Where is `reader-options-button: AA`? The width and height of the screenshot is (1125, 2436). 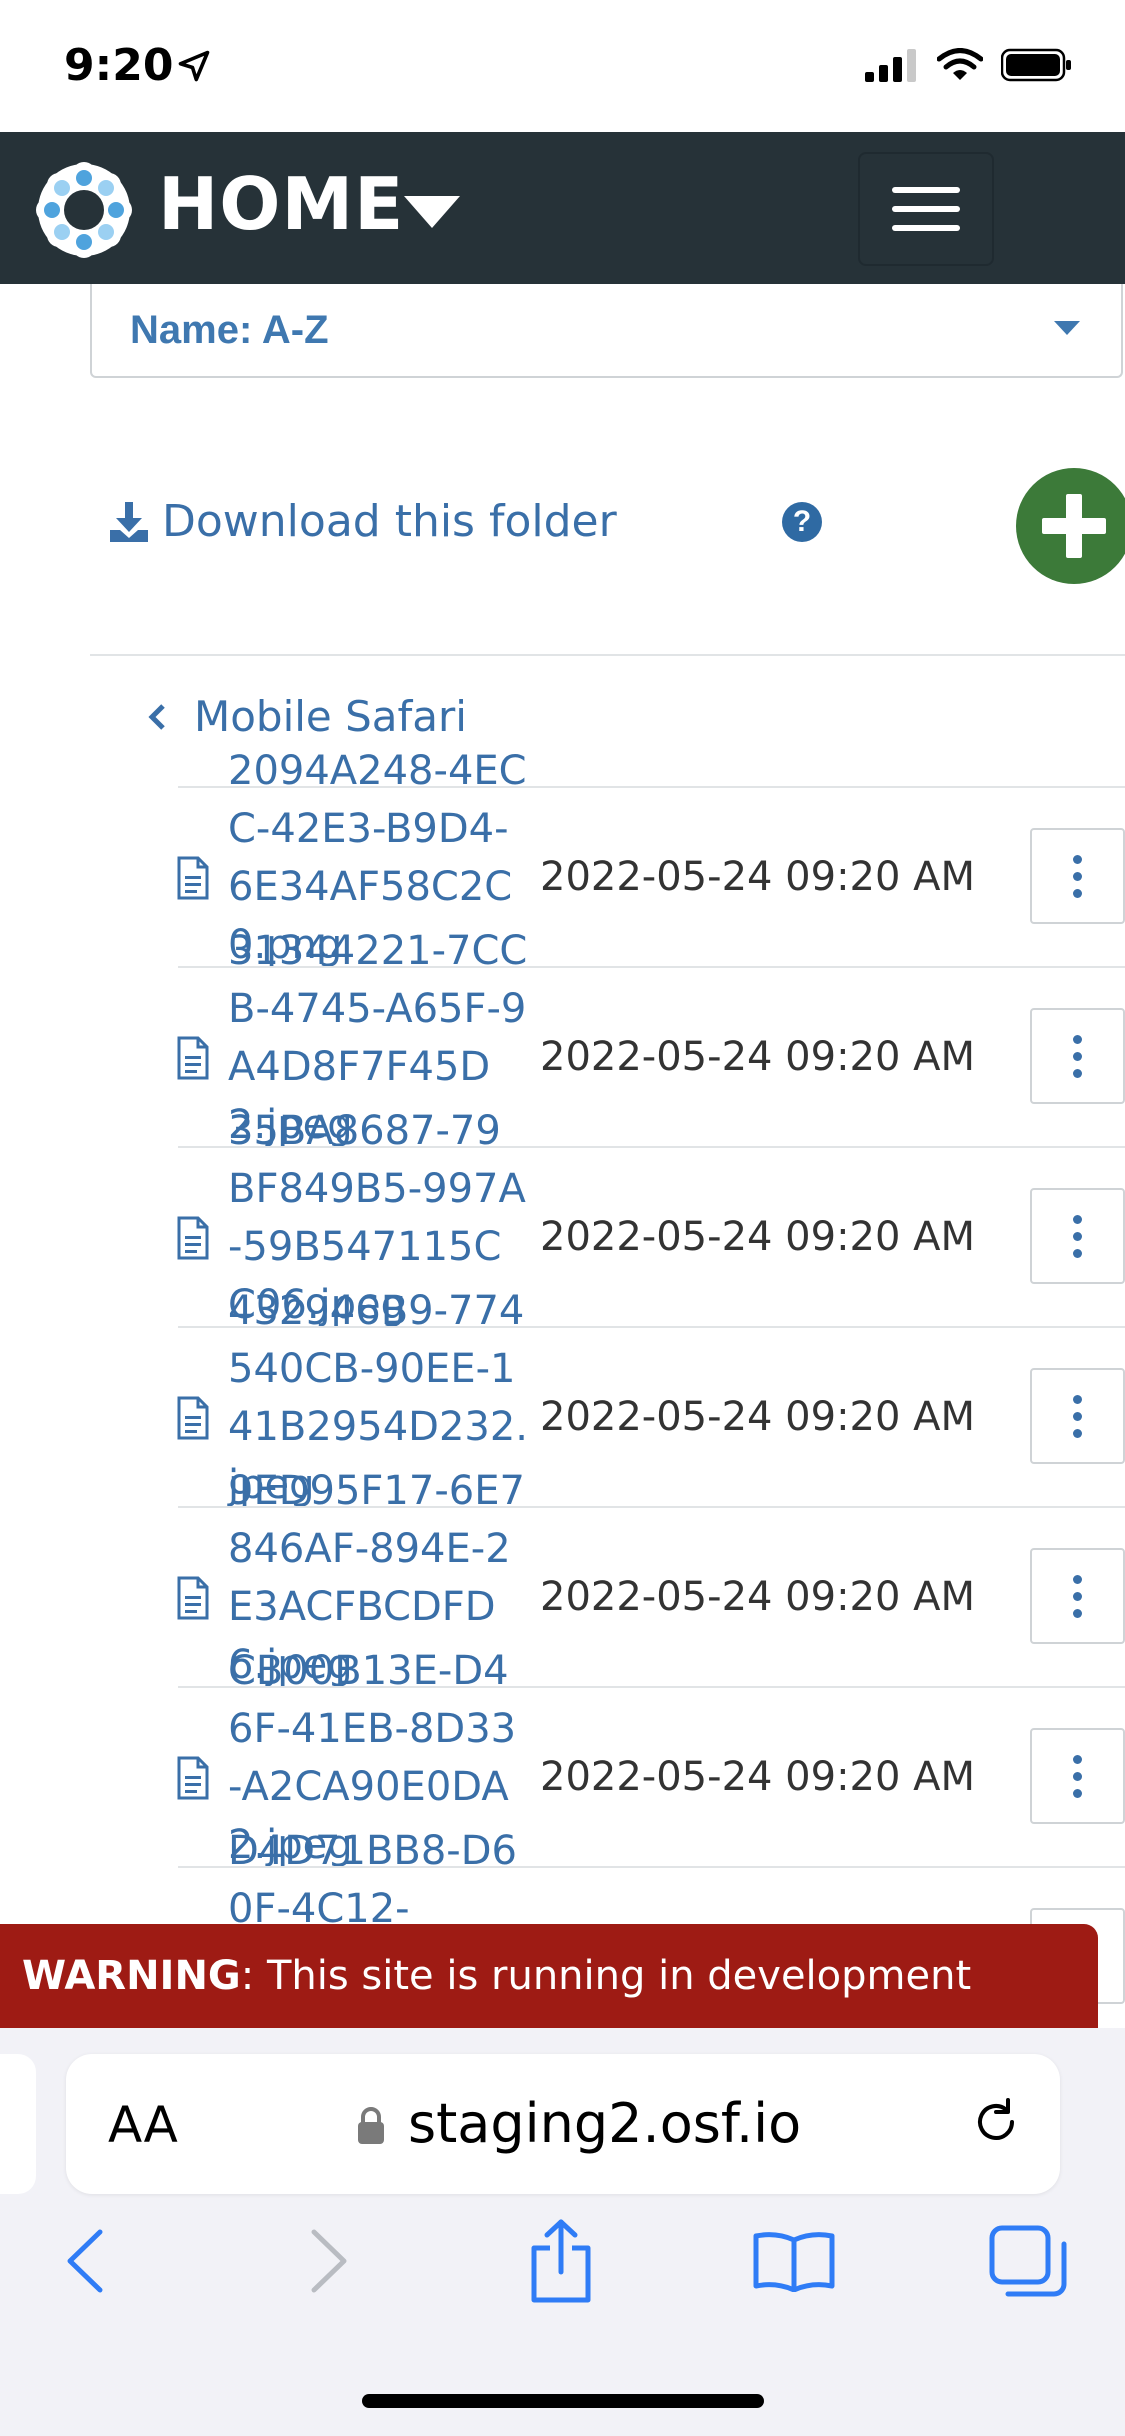
reader-options-button: AA is located at coordinates (143, 2125).